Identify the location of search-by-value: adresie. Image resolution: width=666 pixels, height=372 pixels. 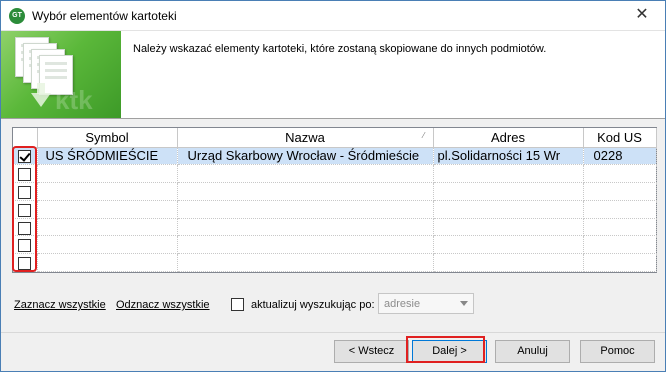
(402, 304).